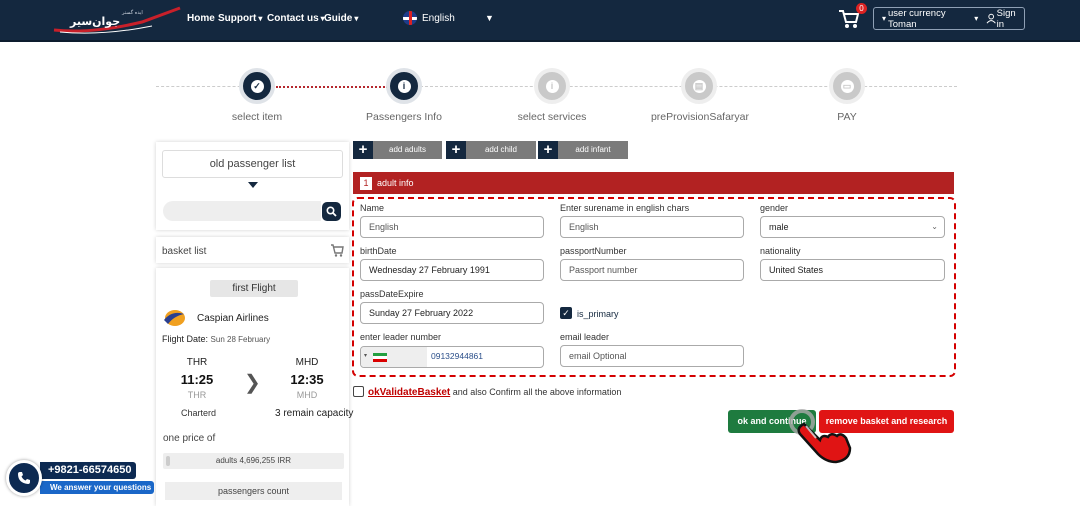  What do you see at coordinates (233, 318) in the screenshot?
I see `airline-name: Caspian Airlines` at bounding box center [233, 318].